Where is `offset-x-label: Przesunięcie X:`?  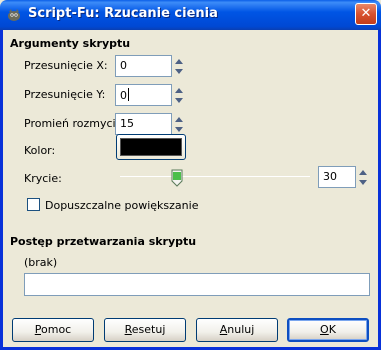 offset-x-label: Przesunięcie X: is located at coordinates (66, 65).